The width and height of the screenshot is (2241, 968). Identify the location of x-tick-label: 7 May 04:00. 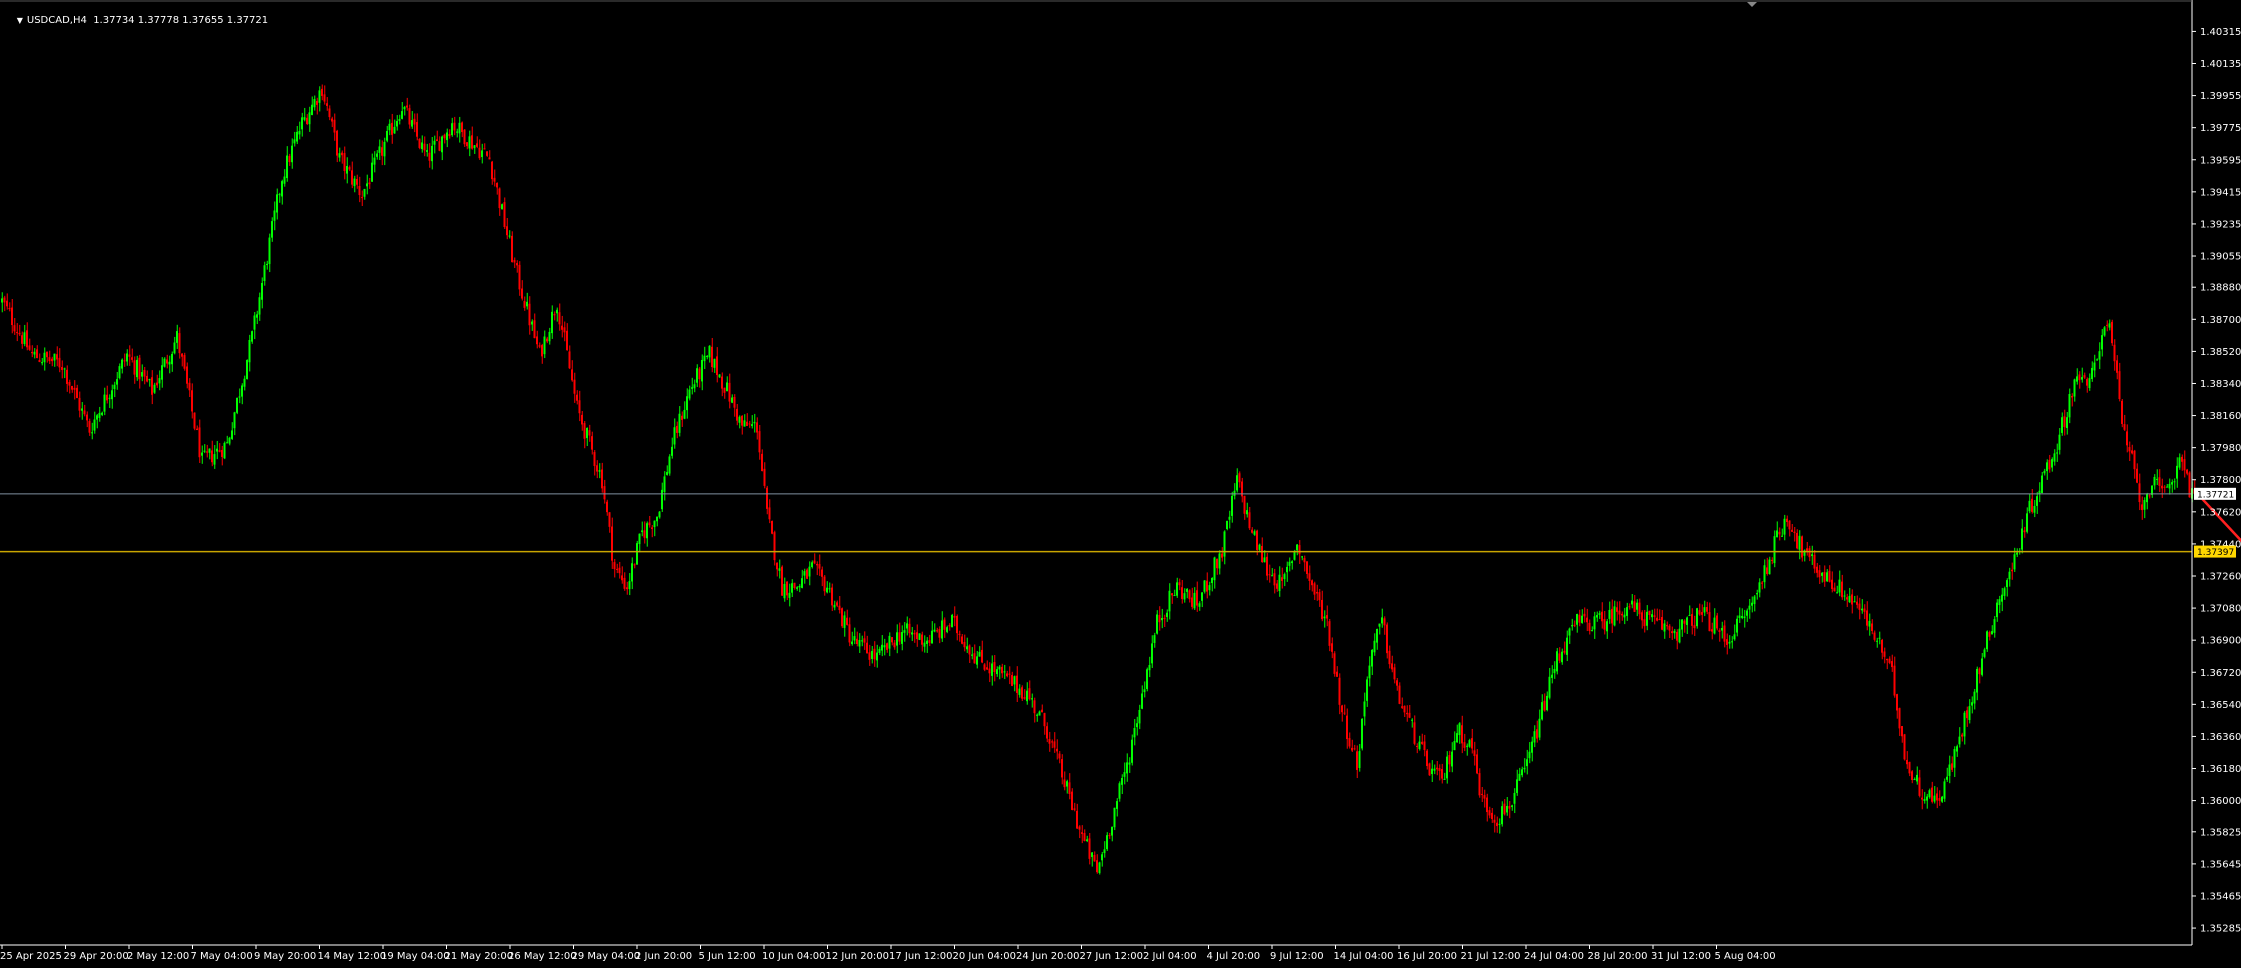
(222, 956).